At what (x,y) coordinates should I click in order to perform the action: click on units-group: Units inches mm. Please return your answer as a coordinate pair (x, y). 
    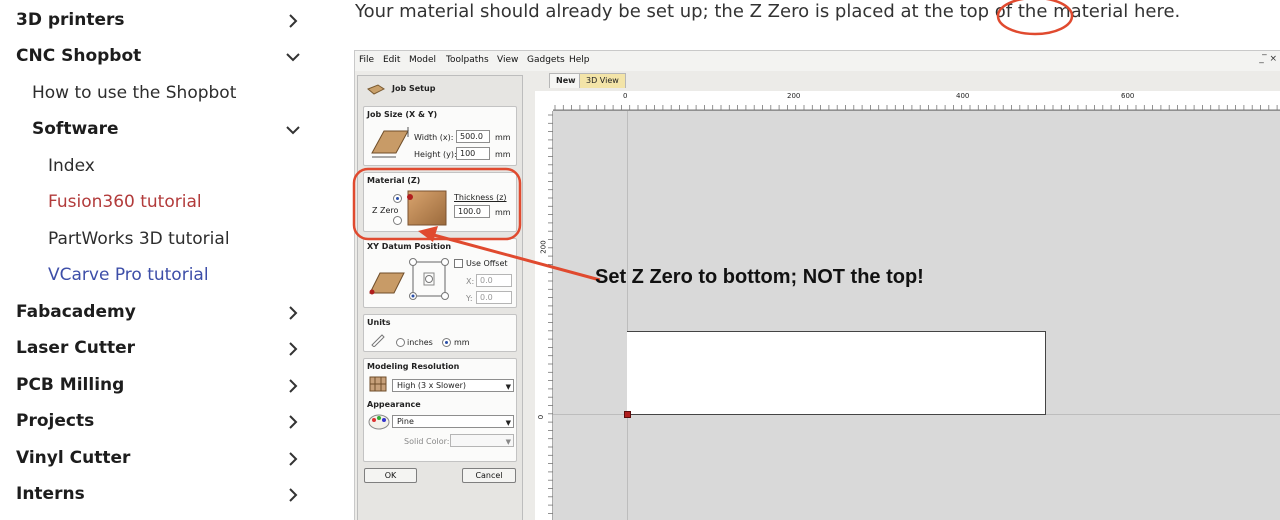
    Looking at the image, I should click on (440, 333).